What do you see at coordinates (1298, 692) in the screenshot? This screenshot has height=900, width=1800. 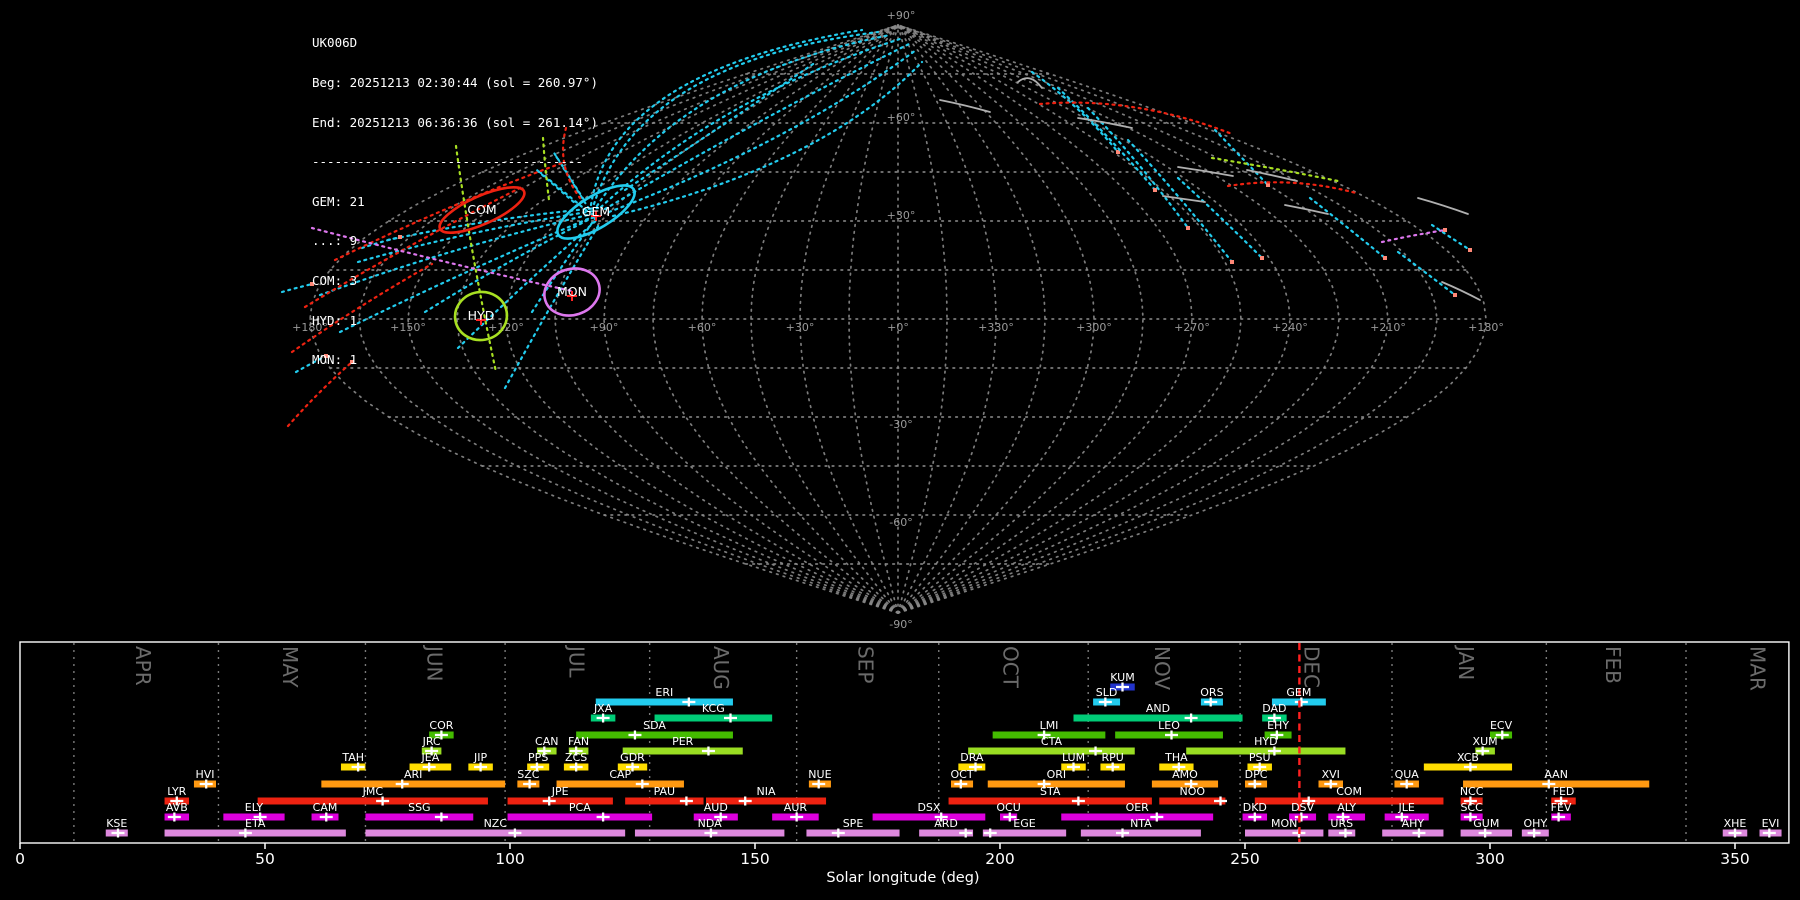 I see `shower-label-GEM: GEM` at bounding box center [1298, 692].